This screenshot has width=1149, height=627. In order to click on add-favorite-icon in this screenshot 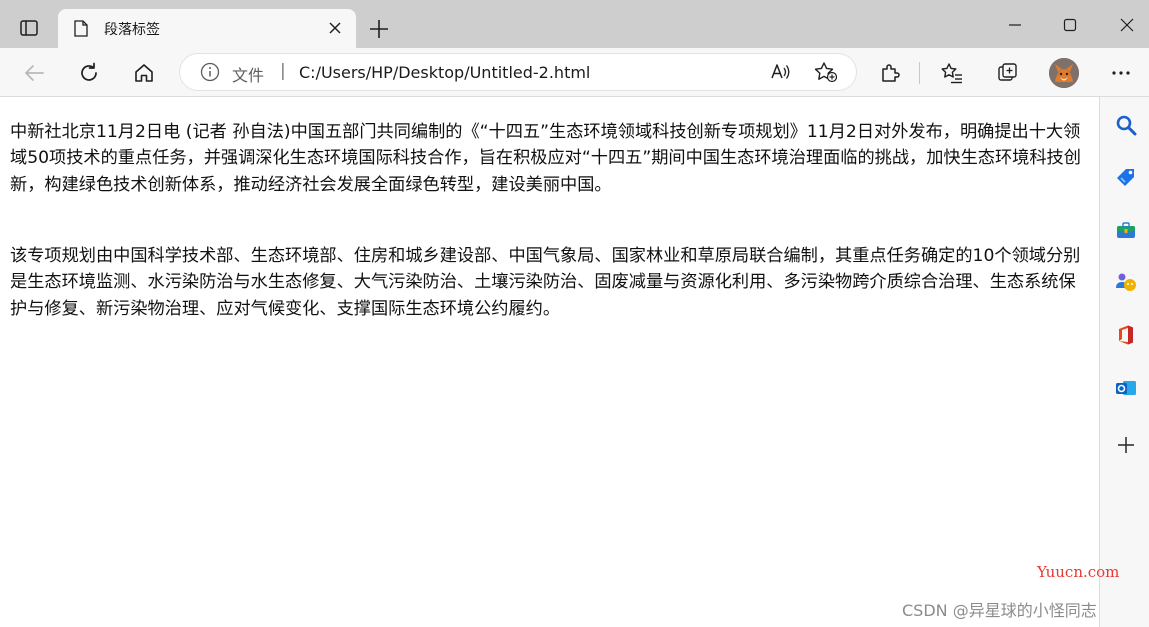, I will do `click(826, 72)`.